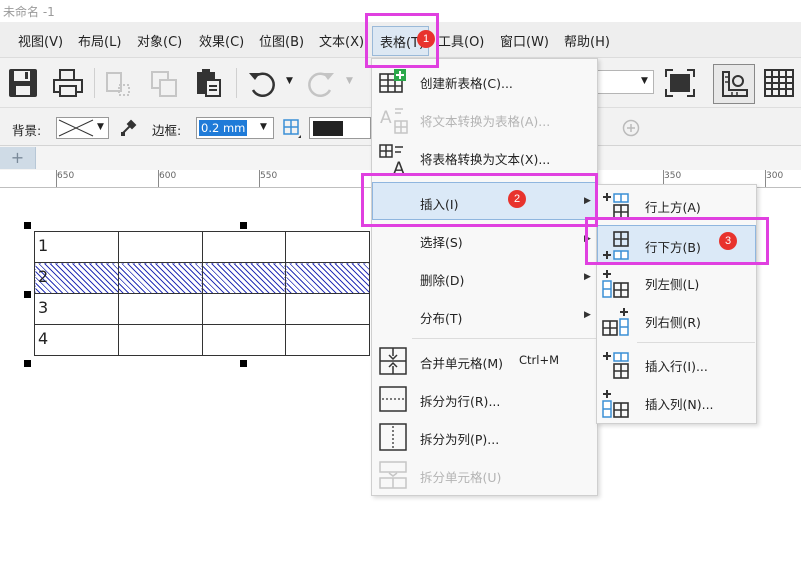 The image size is (801, 587). Describe the element at coordinates (680, 83) in the screenshot. I see `full-screen-icon` at that location.